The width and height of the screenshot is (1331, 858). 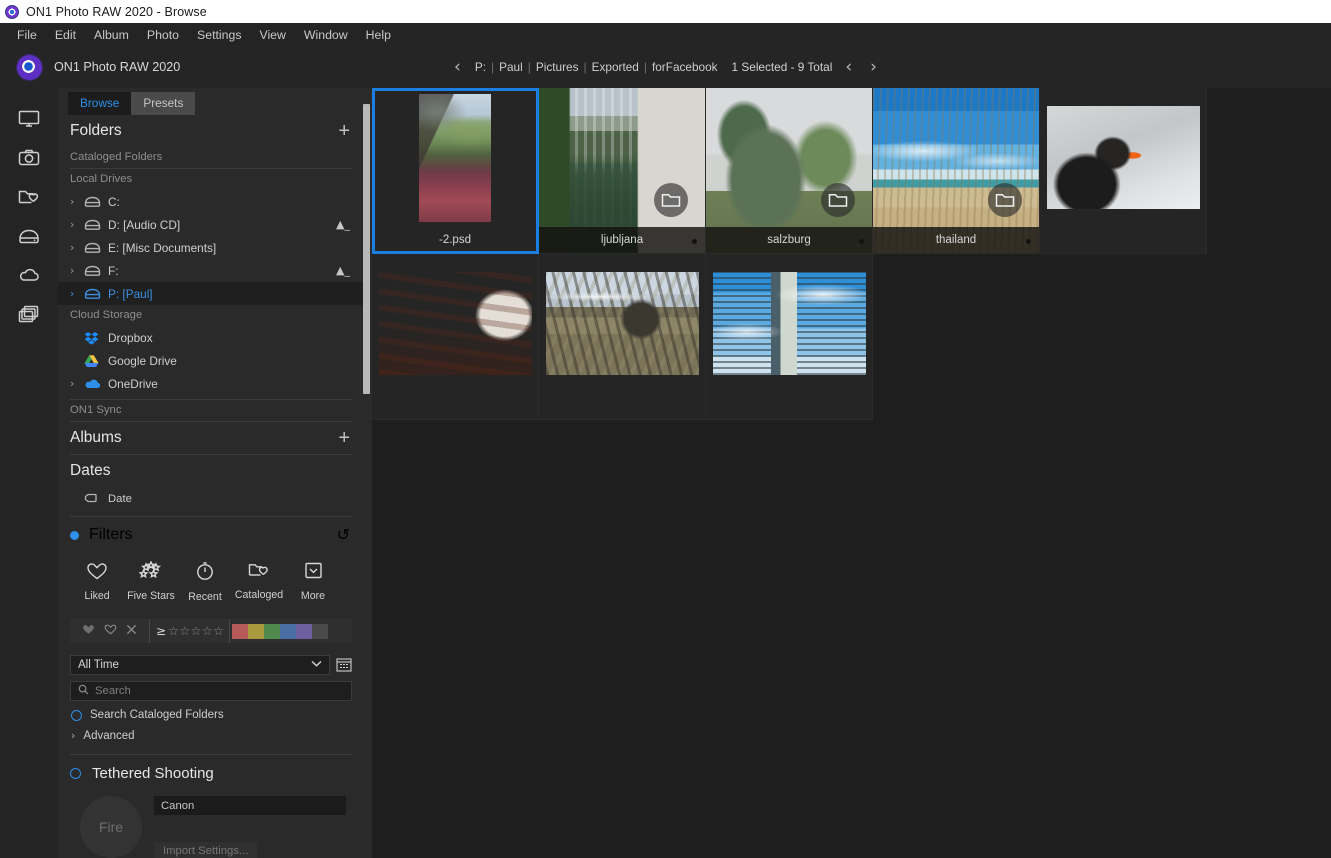 What do you see at coordinates (211, 337) in the screenshot?
I see `cloud-row-dropbox: Dropbox` at bounding box center [211, 337].